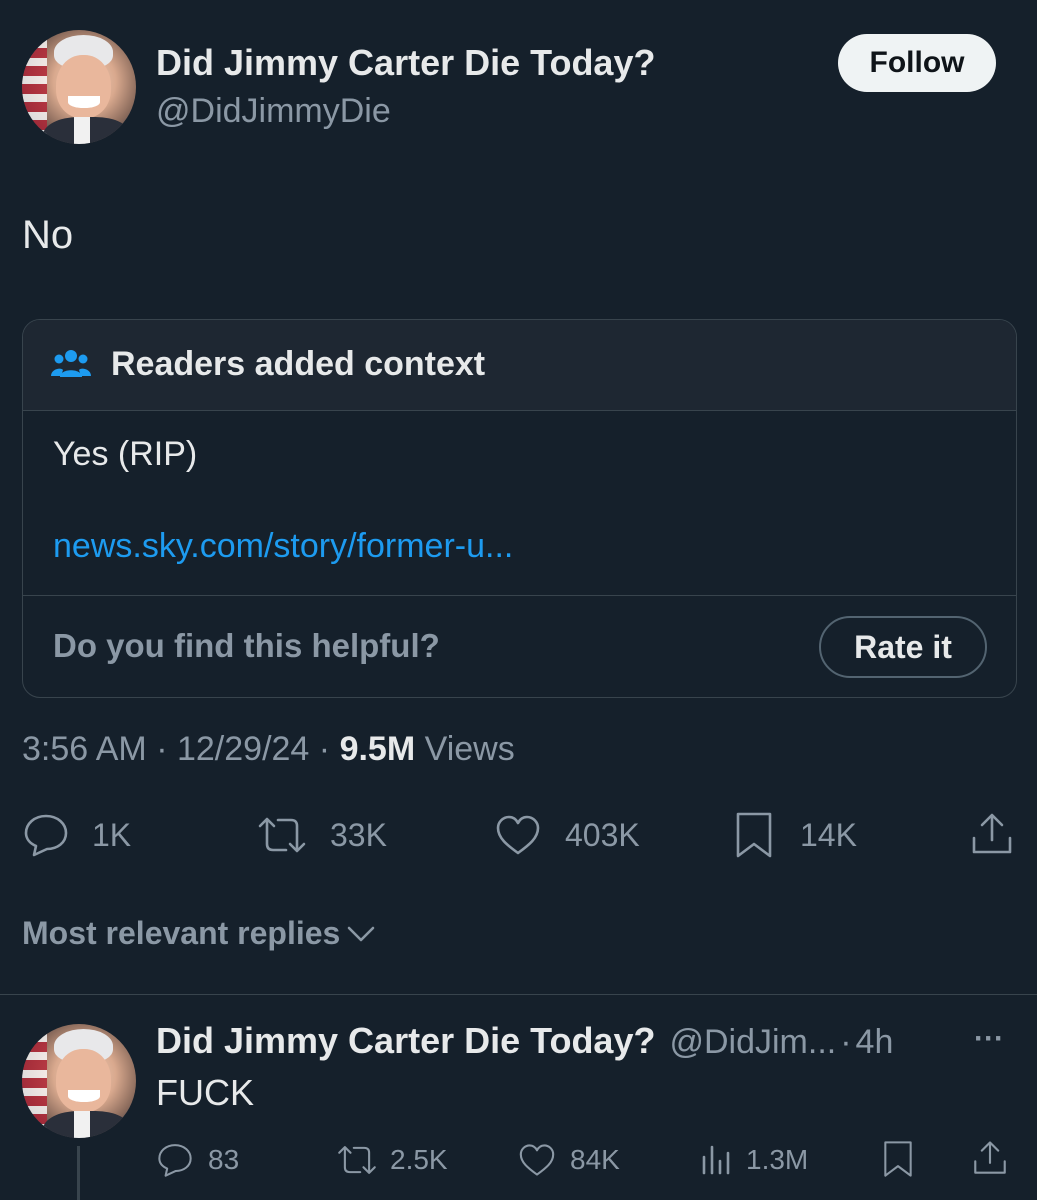 Image resolution: width=1037 pixels, height=1200 pixels. What do you see at coordinates (602, 834) in the screenshot?
I see `like-count: 403K` at bounding box center [602, 834].